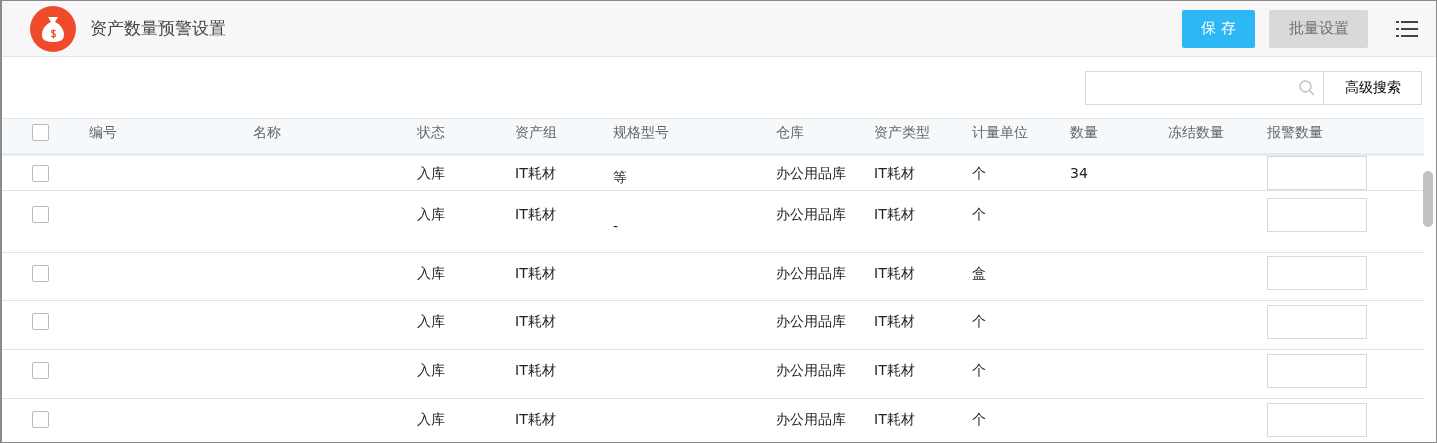  I want to click on column-header: 规格型号, so click(641, 132).